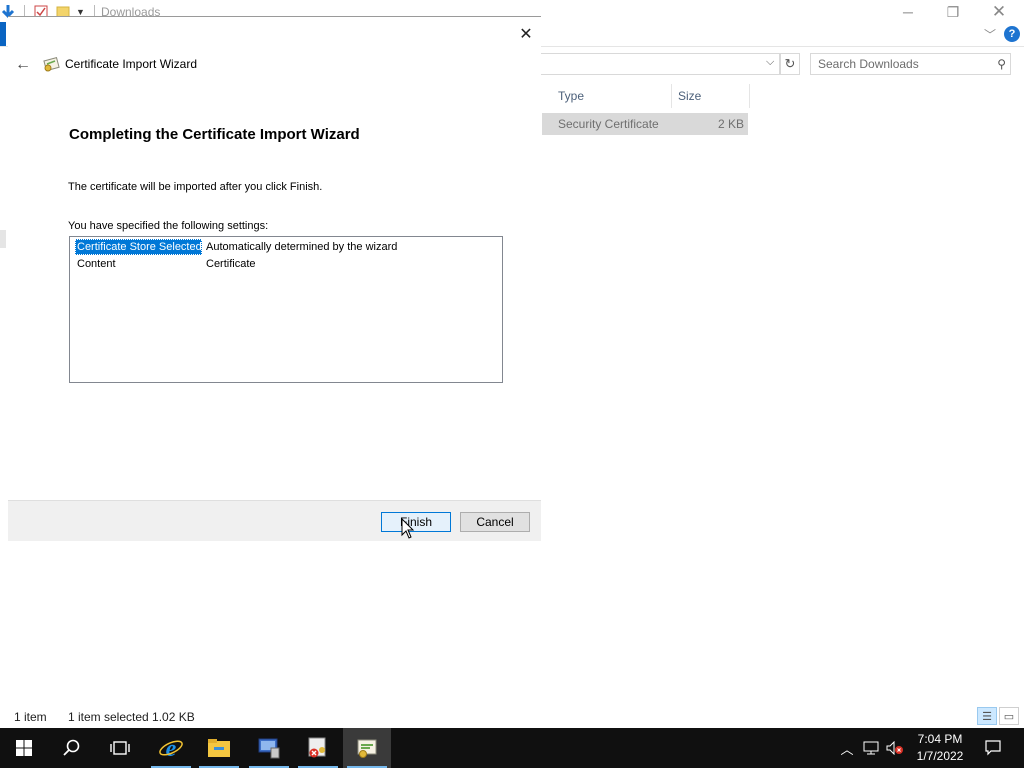  Describe the element at coordinates (302, 247) in the screenshot. I see `settings-value: Automatically determined by the wizard` at that location.